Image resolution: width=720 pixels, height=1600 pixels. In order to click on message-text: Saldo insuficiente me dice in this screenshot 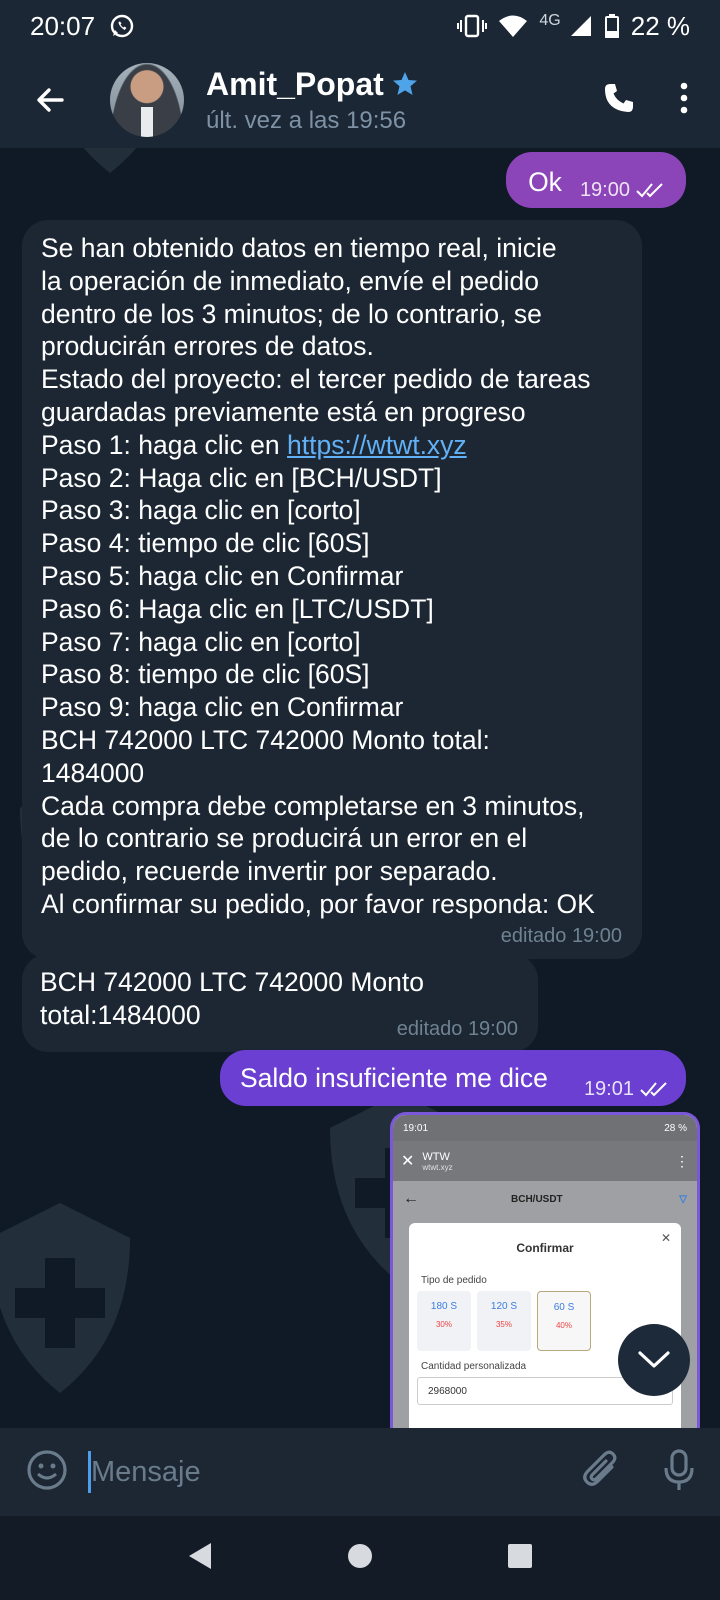, I will do `click(394, 1078)`.